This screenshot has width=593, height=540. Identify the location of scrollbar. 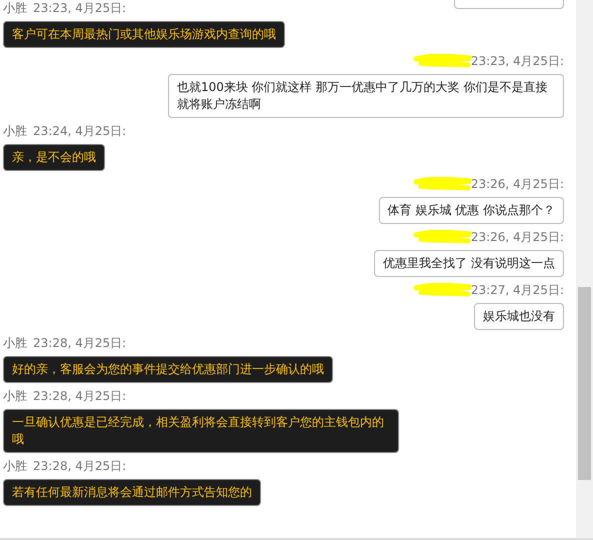
(584, 269).